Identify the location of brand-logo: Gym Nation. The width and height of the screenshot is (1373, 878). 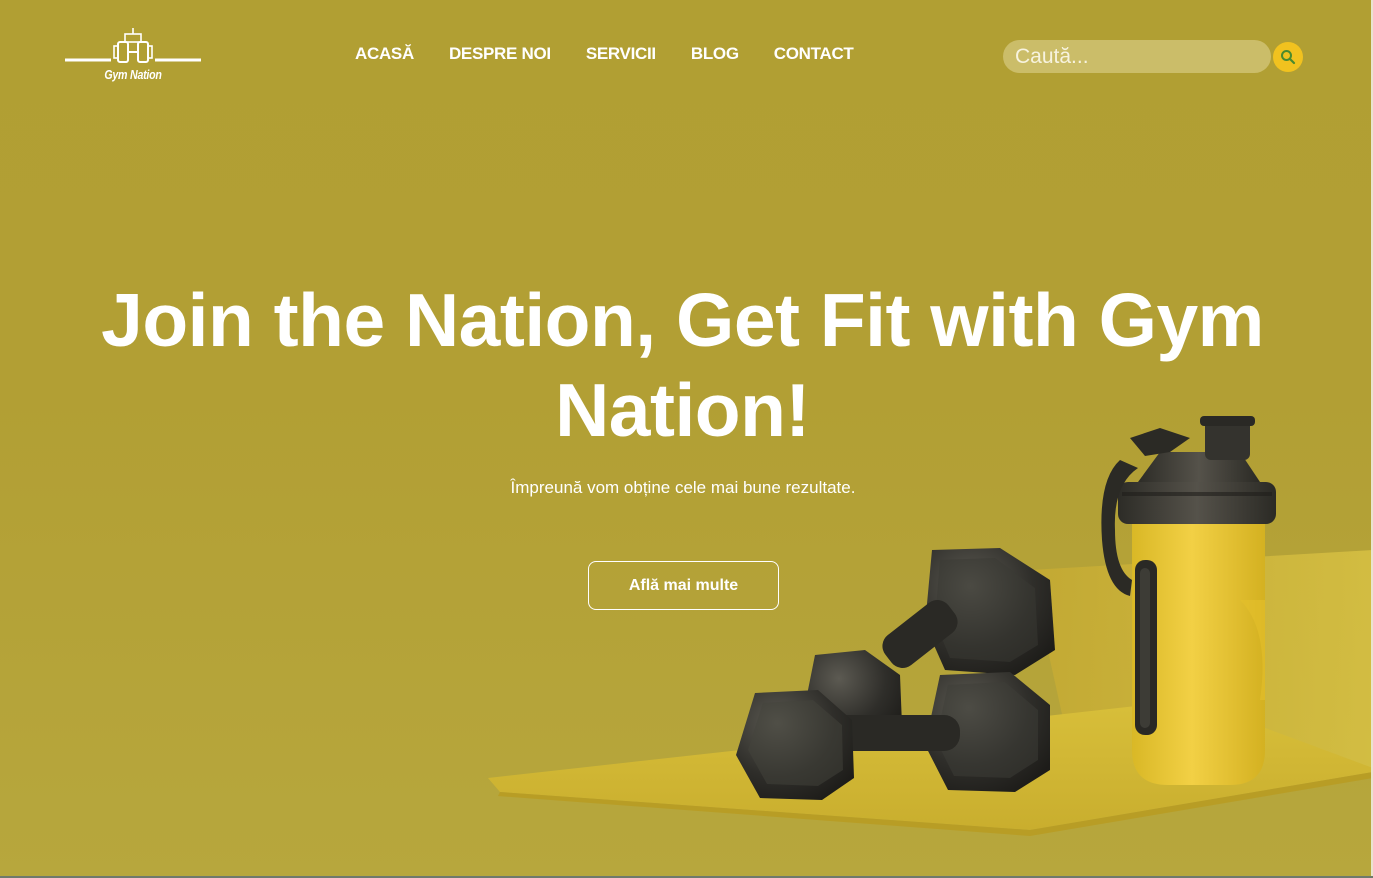
(133, 57).